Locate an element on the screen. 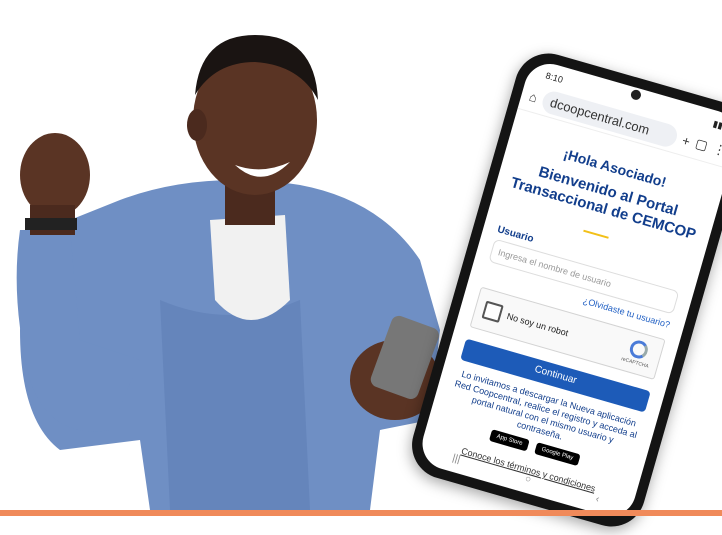 The image size is (722, 535). recents-icon: ||| is located at coordinates (456, 458).